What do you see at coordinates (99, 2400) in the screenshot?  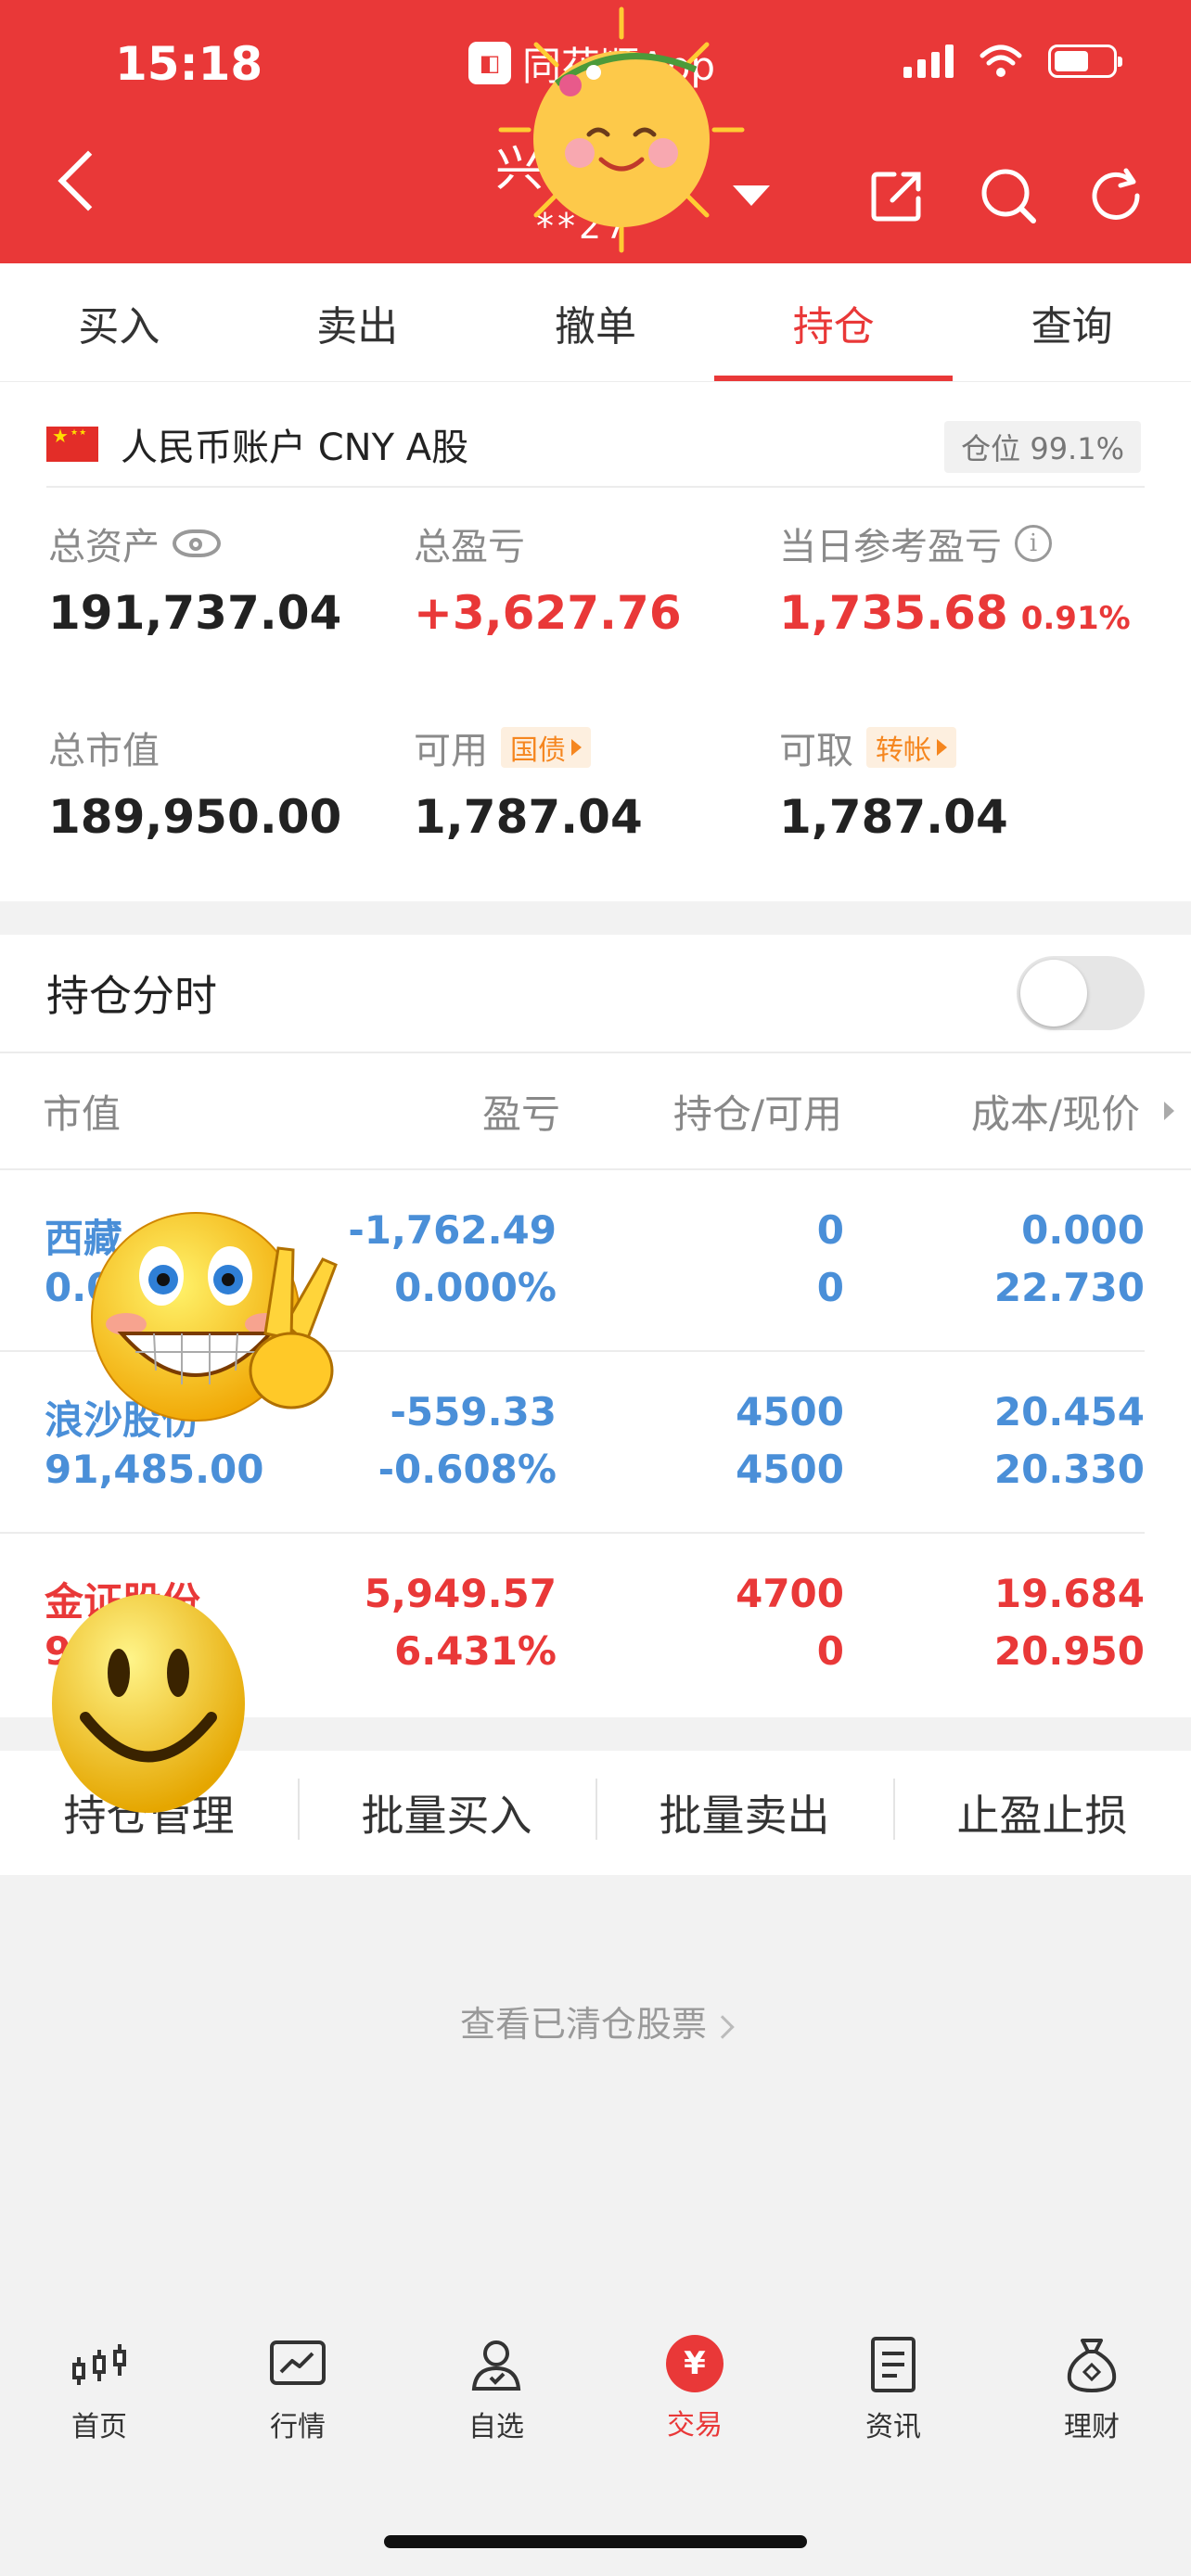 I see `nav-home: 首页` at bounding box center [99, 2400].